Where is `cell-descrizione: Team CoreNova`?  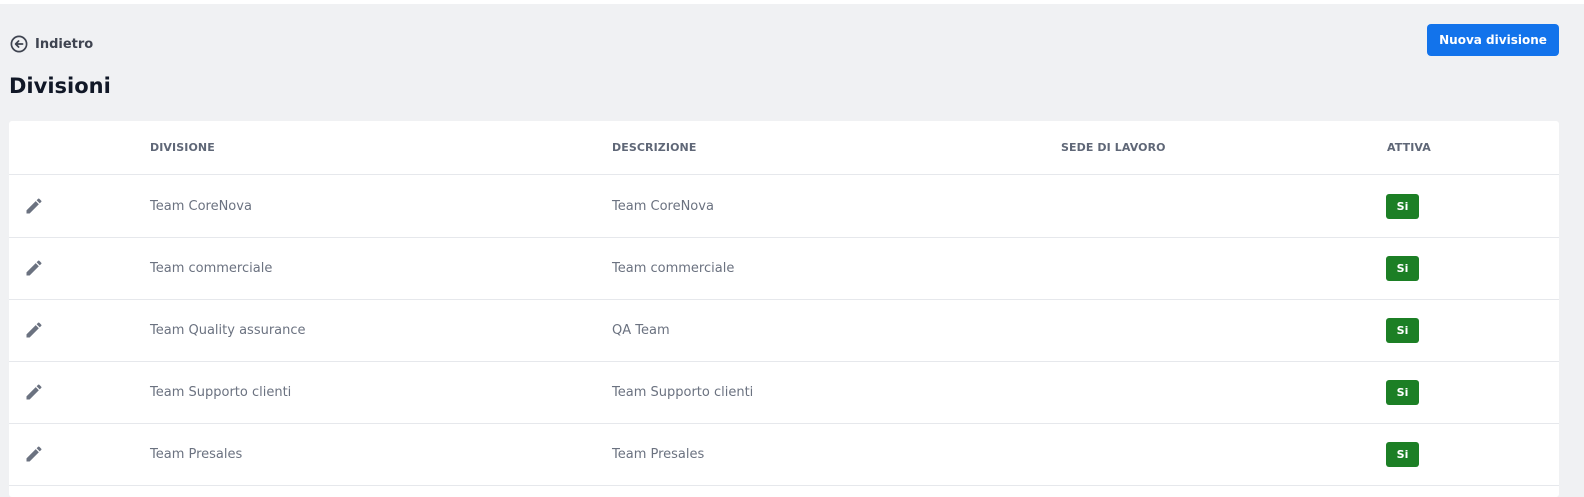
cell-descrizione: Team CoreNova is located at coordinates (663, 206).